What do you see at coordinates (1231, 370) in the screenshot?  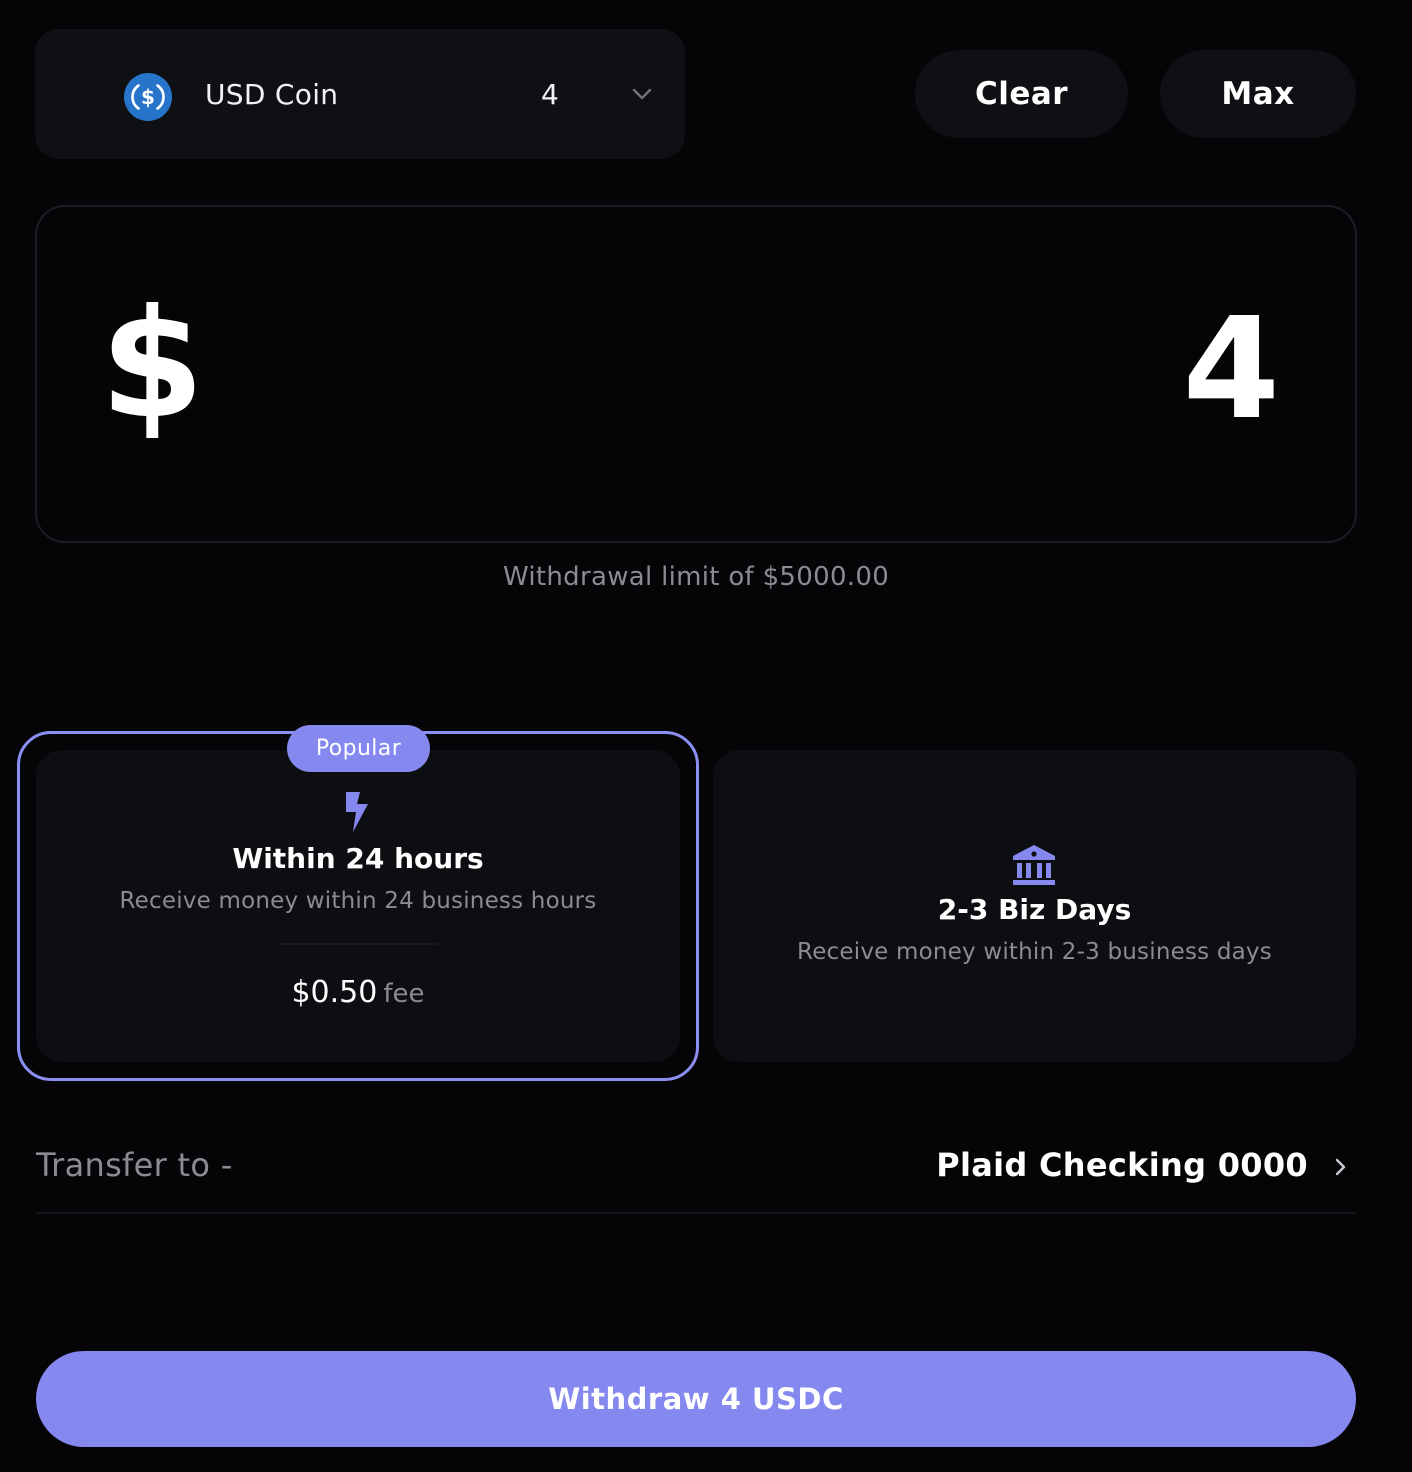 I see `amount-value: 4` at bounding box center [1231, 370].